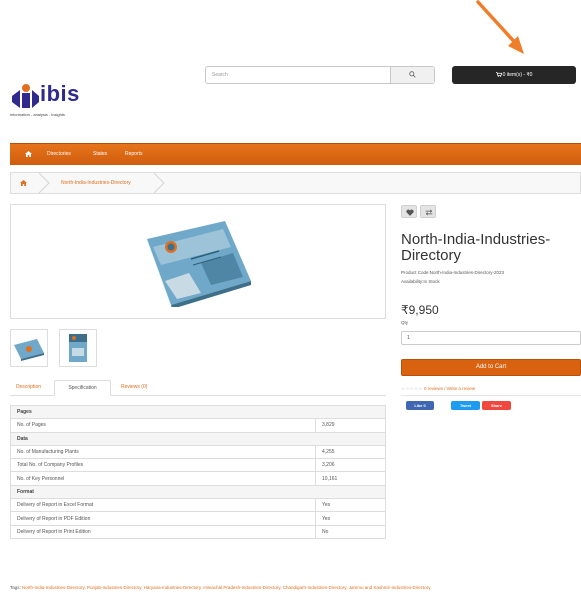  I want to click on search-button, so click(412, 75).